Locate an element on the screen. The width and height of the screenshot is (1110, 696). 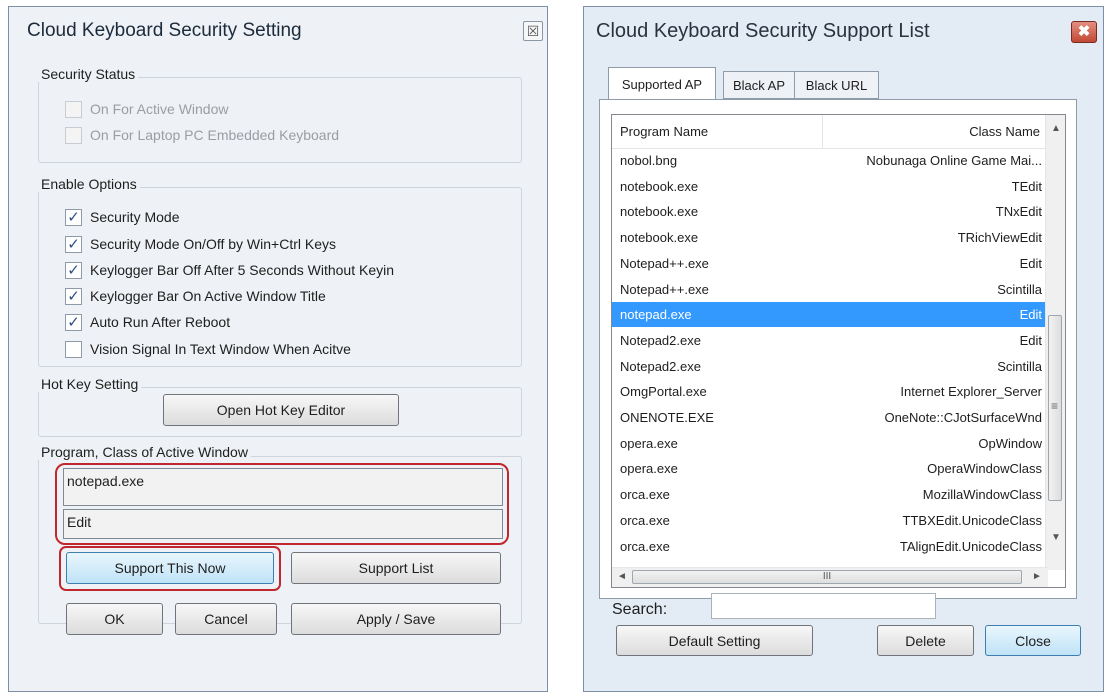
list-item: notebook.exe TEdit is located at coordinates (830, 186).